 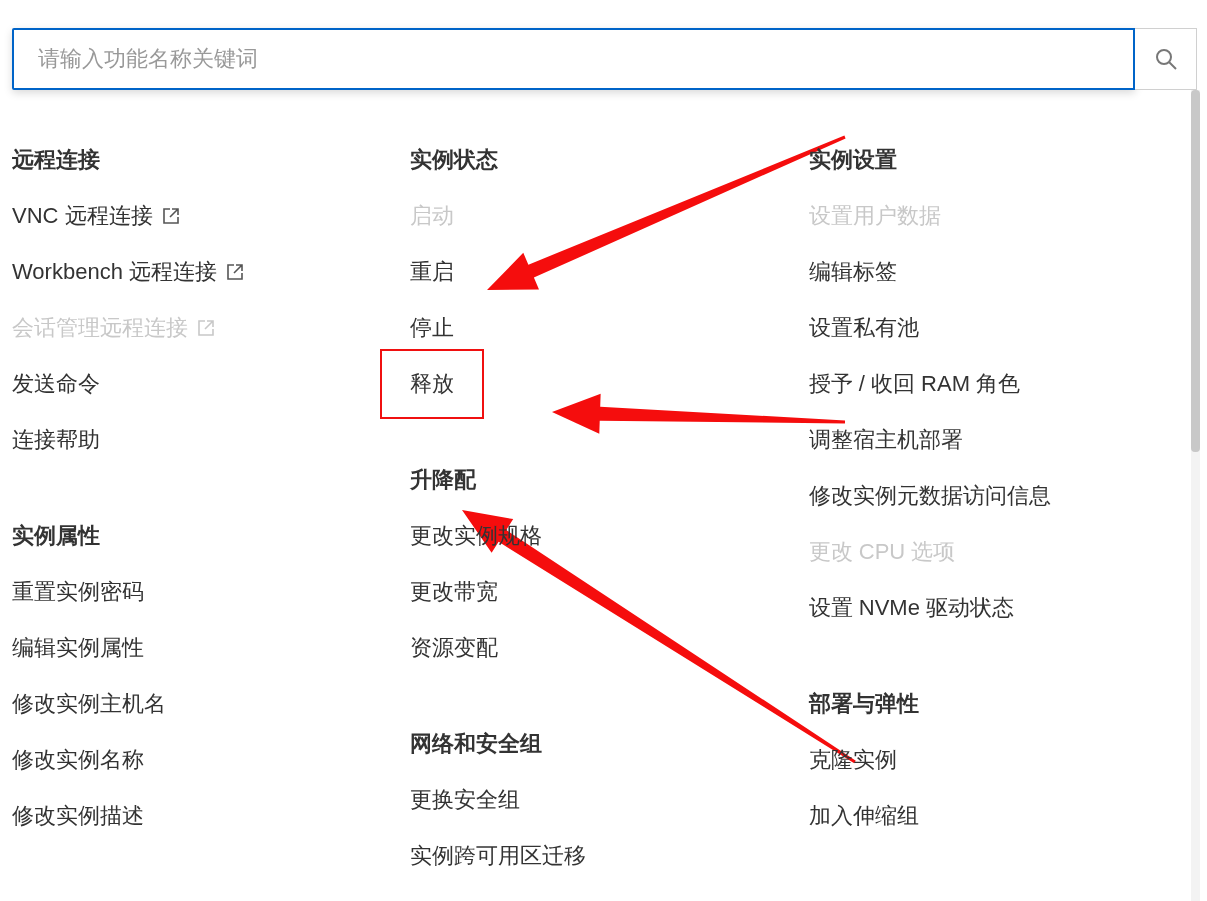 I want to click on menu-item: 设置 NVMe 驱动状态, so click(x=911, y=608).